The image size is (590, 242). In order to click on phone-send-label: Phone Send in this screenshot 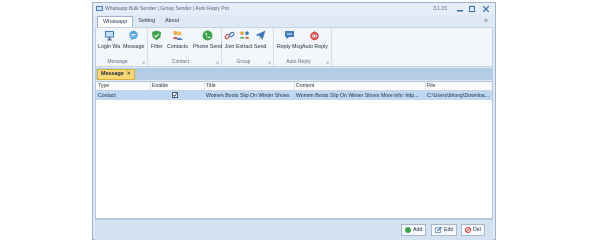, I will do `click(208, 47)`.